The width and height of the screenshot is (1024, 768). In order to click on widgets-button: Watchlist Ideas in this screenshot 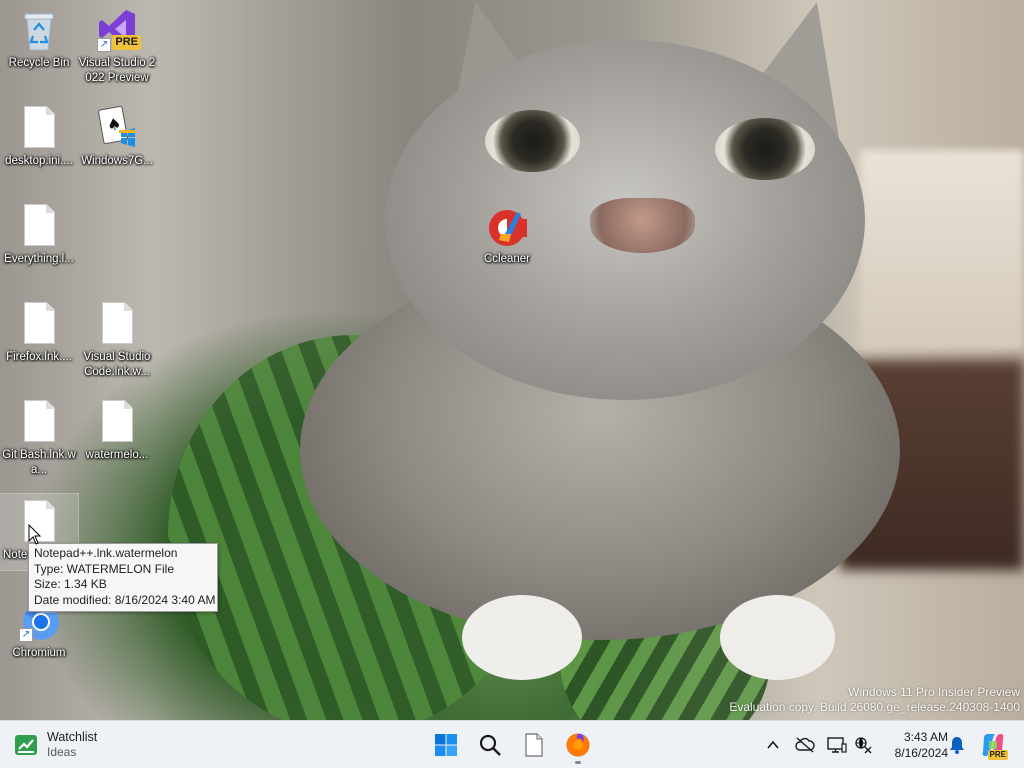, I will do `click(55, 745)`.